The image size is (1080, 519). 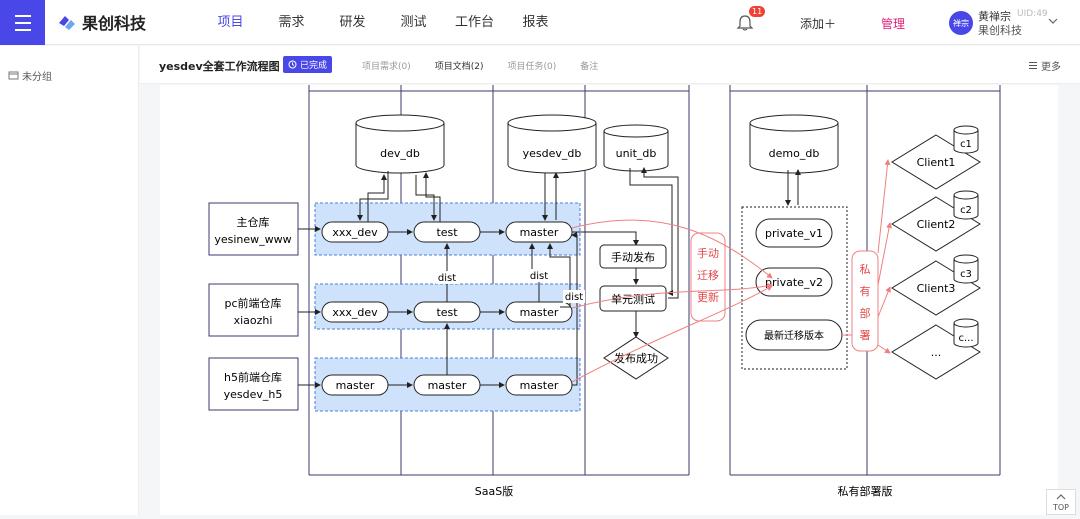 What do you see at coordinates (757, 11) in the screenshot?
I see `notification-badge: 11` at bounding box center [757, 11].